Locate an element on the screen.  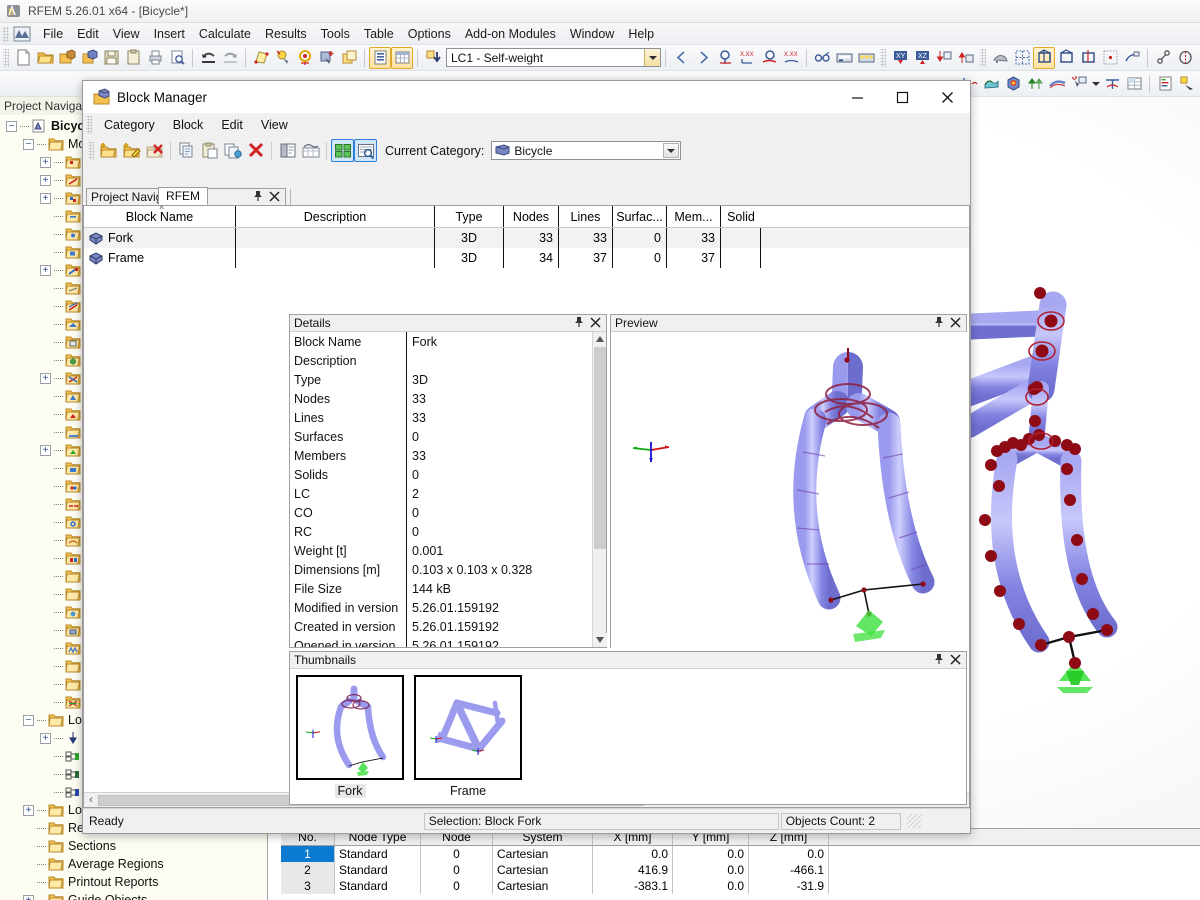
results-display-icon is located at coordinates (725, 58).